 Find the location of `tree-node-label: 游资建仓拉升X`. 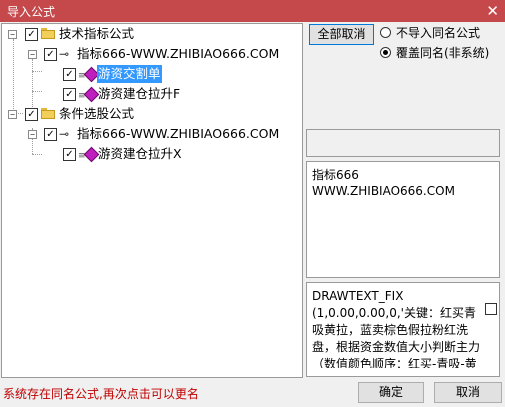

tree-node-label: 游资建仓拉升X is located at coordinates (140, 153).